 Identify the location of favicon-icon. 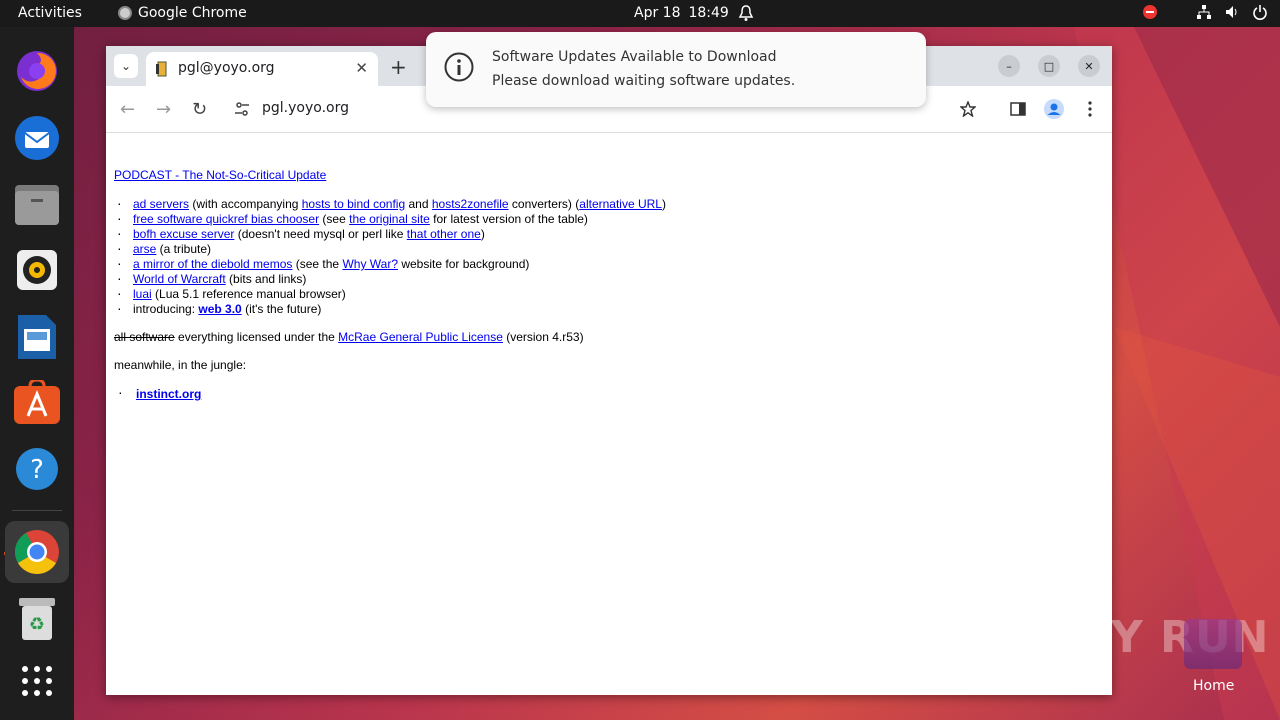
(161, 69).